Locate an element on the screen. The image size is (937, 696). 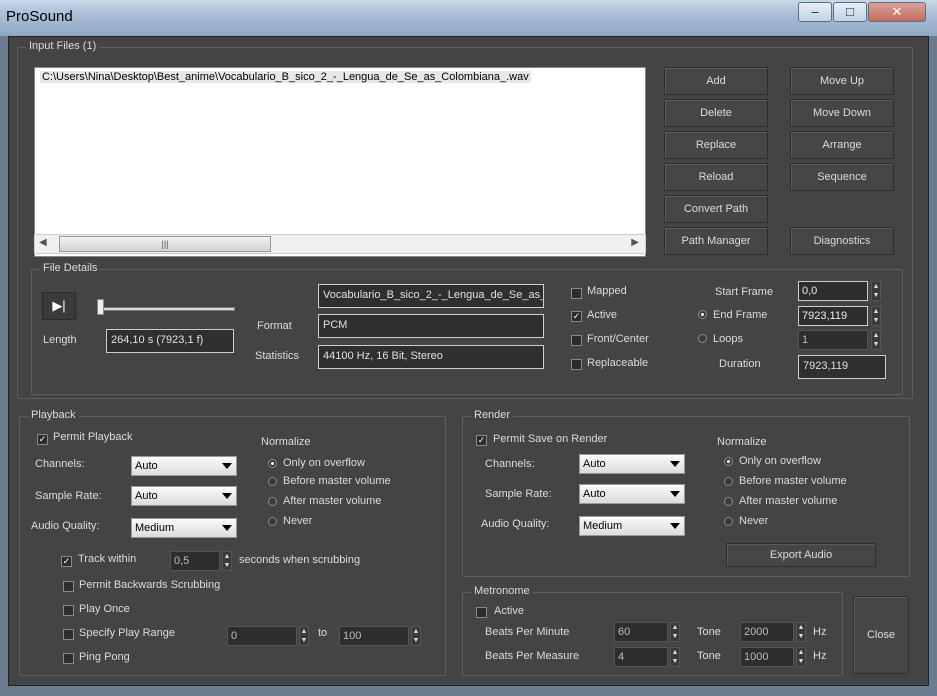
mapped-label: Mapped is located at coordinates (607, 291).